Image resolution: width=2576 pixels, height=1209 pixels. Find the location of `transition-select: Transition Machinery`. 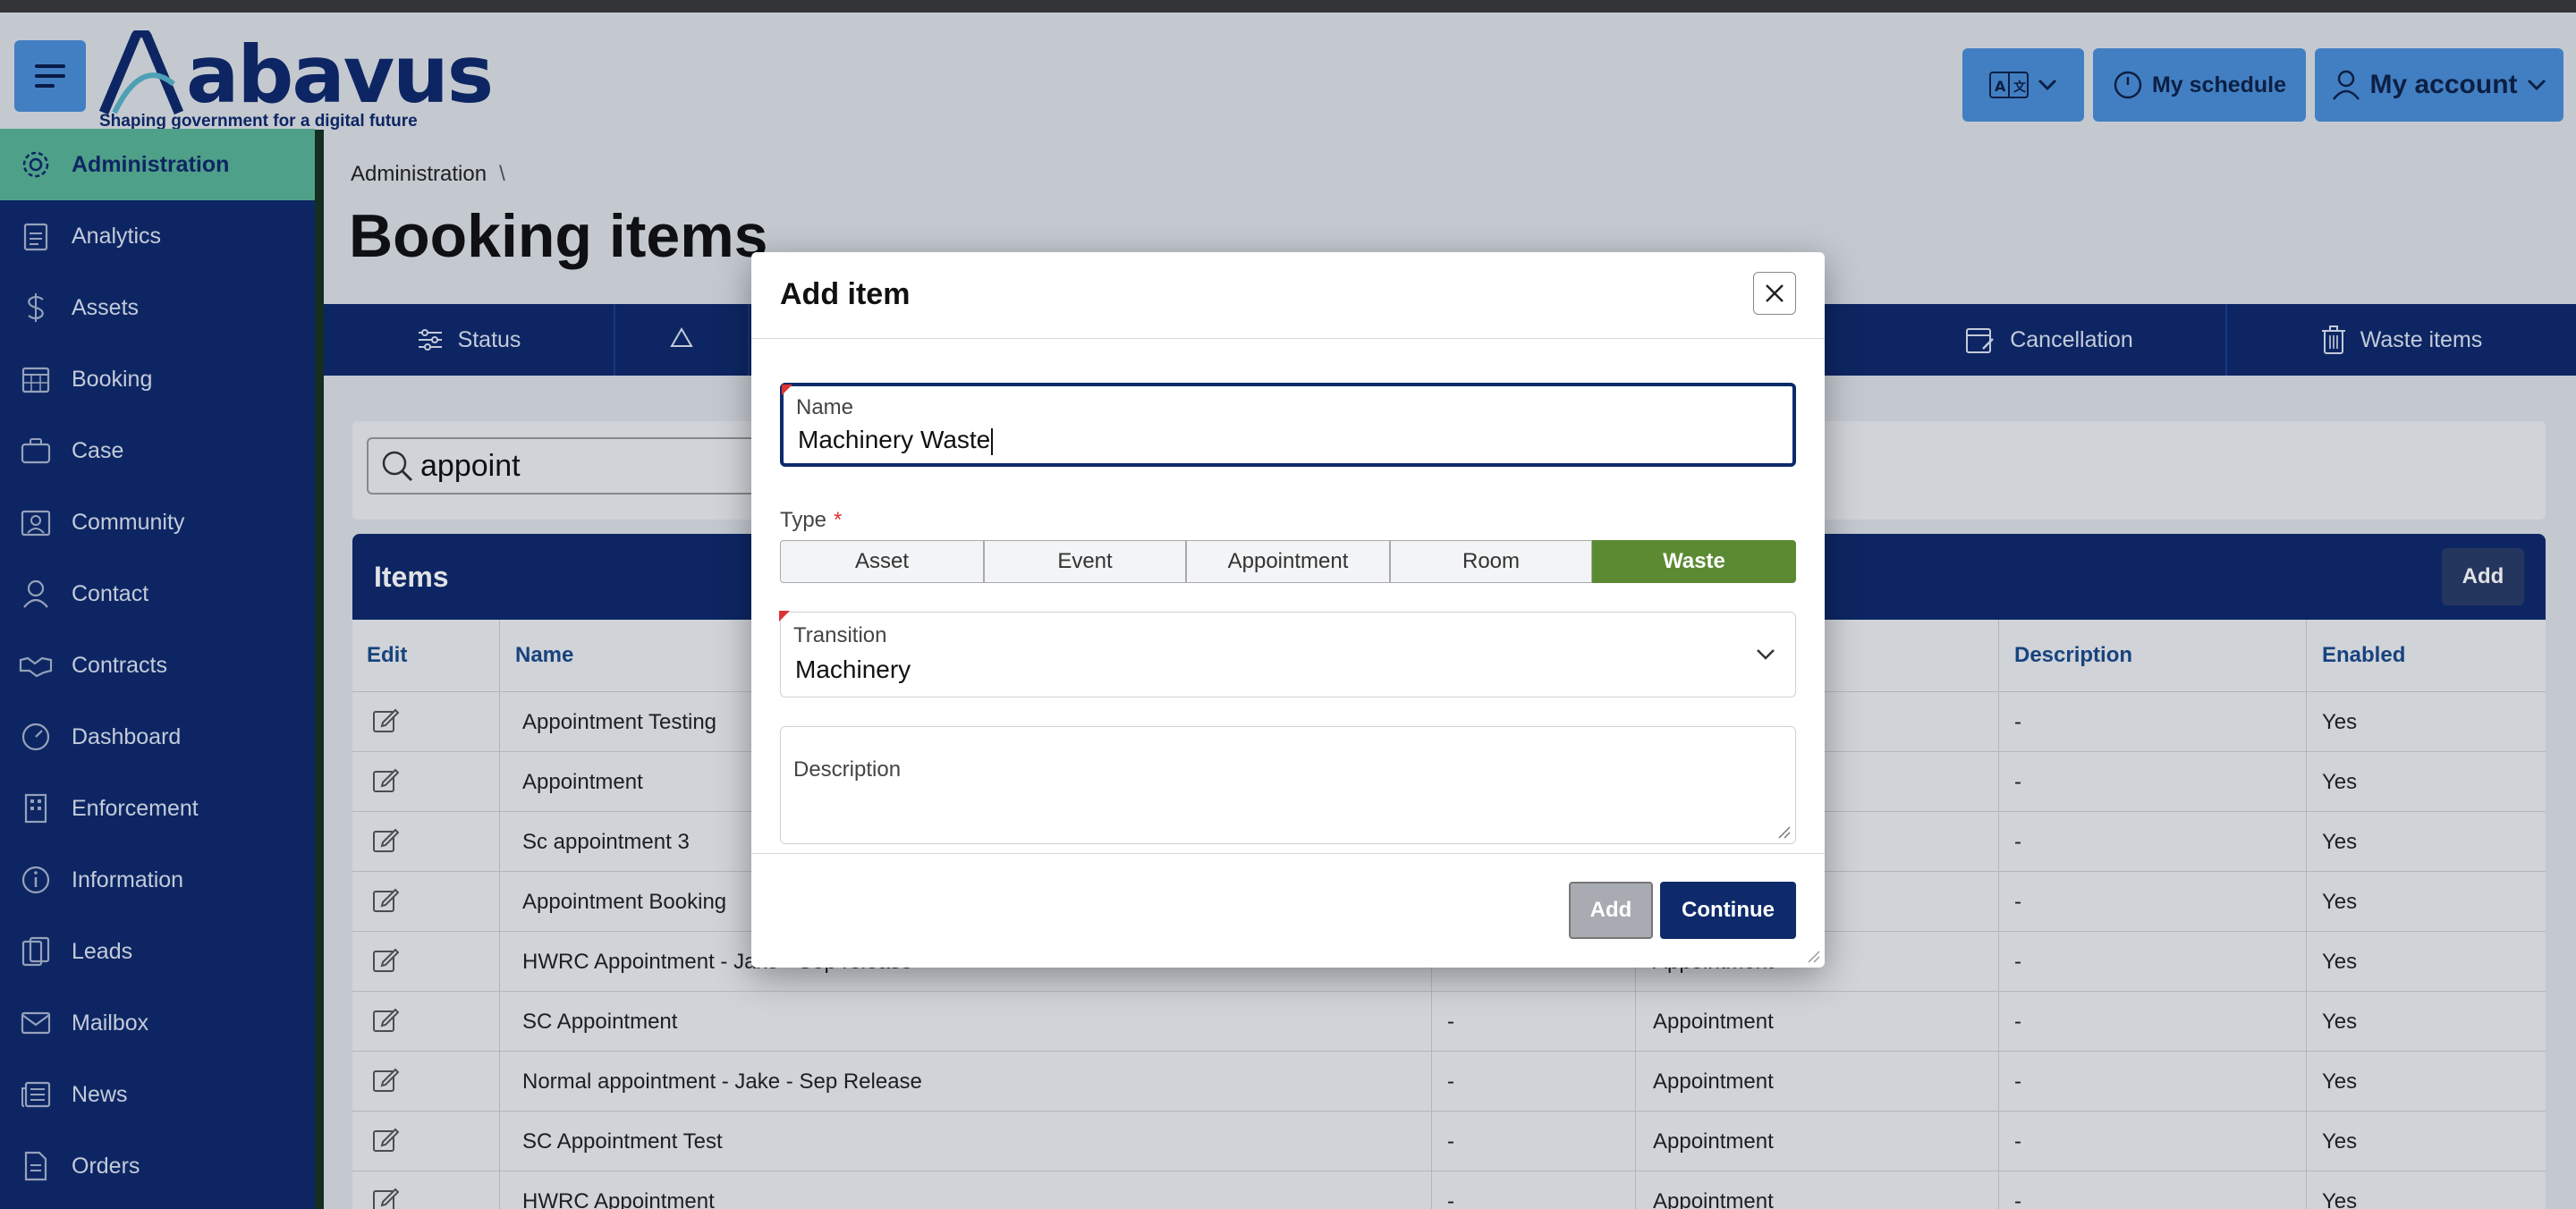

transition-select: Transition Machinery is located at coordinates (1287, 654).